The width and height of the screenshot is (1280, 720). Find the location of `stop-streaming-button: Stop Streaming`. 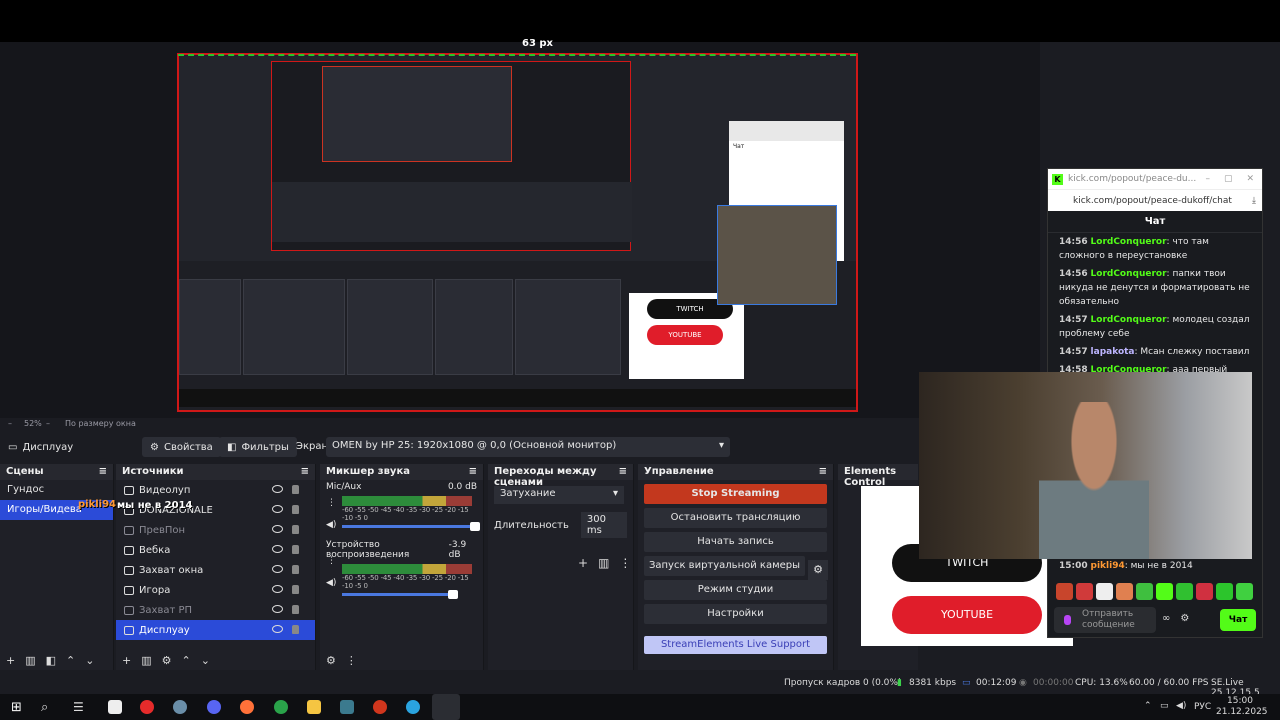

stop-streaming-button: Stop Streaming is located at coordinates (735, 494).